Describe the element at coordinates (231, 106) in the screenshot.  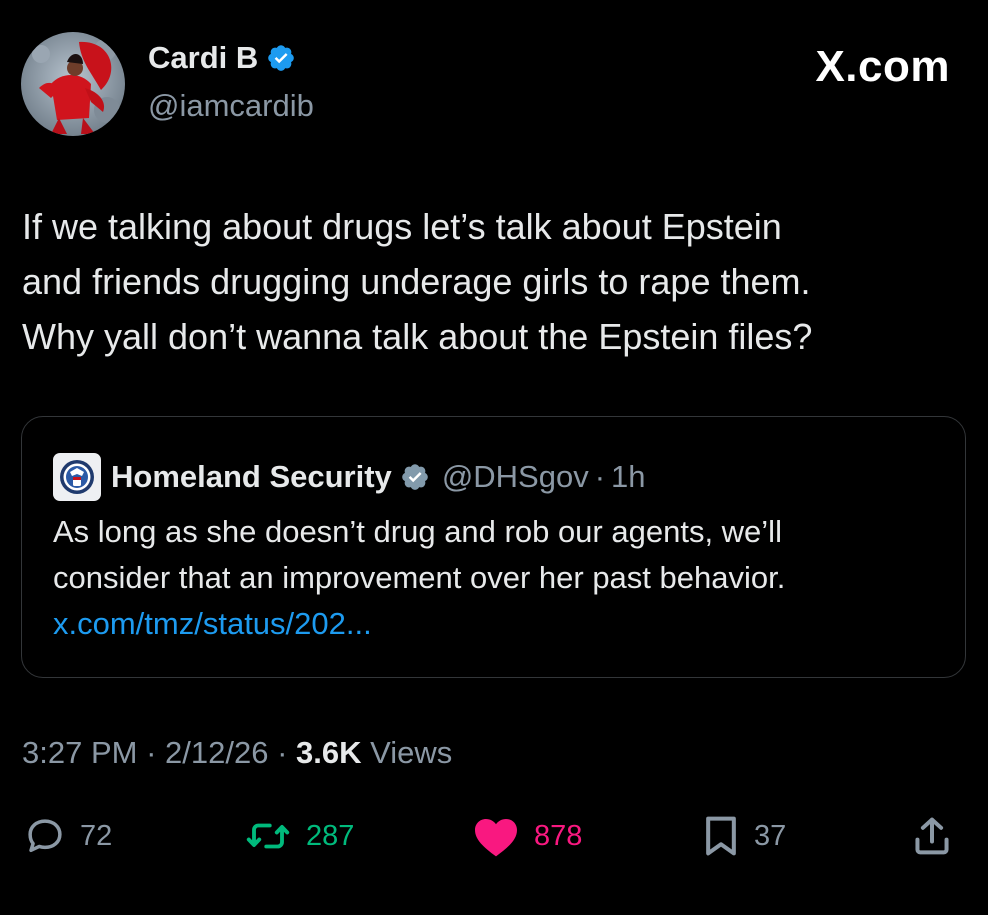
I see `author-handle: @iamcardib` at that location.